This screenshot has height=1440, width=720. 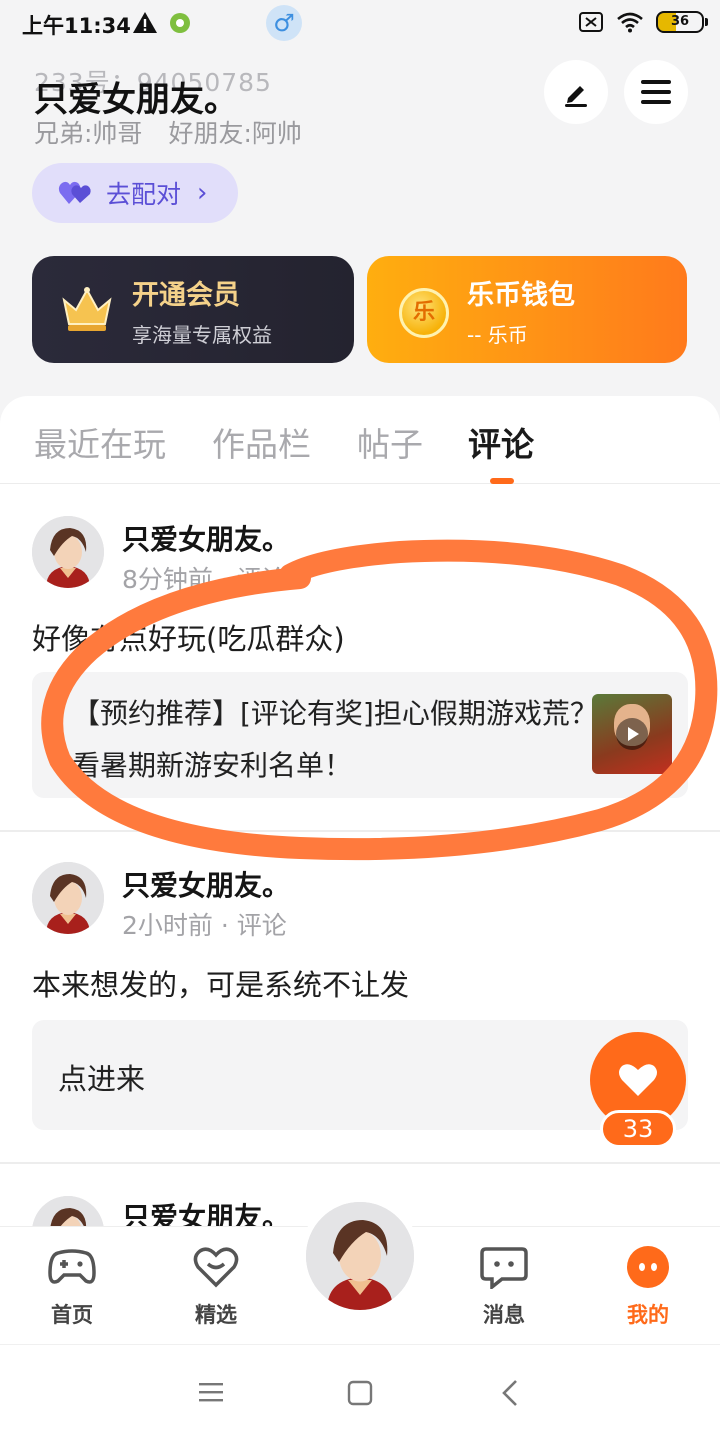 What do you see at coordinates (648, 1315) in the screenshot?
I see `nav-me-label: 我的` at bounding box center [648, 1315].